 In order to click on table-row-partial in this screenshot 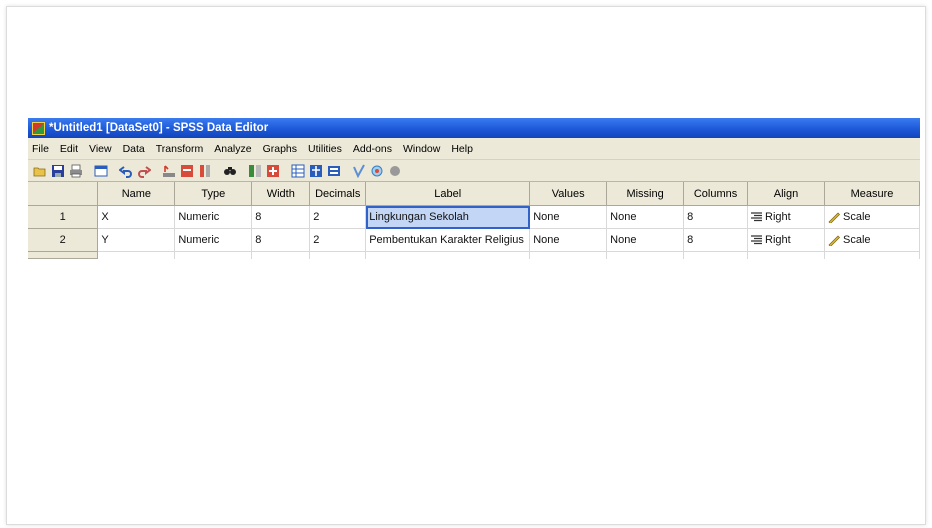, I will do `click(474, 255)`.